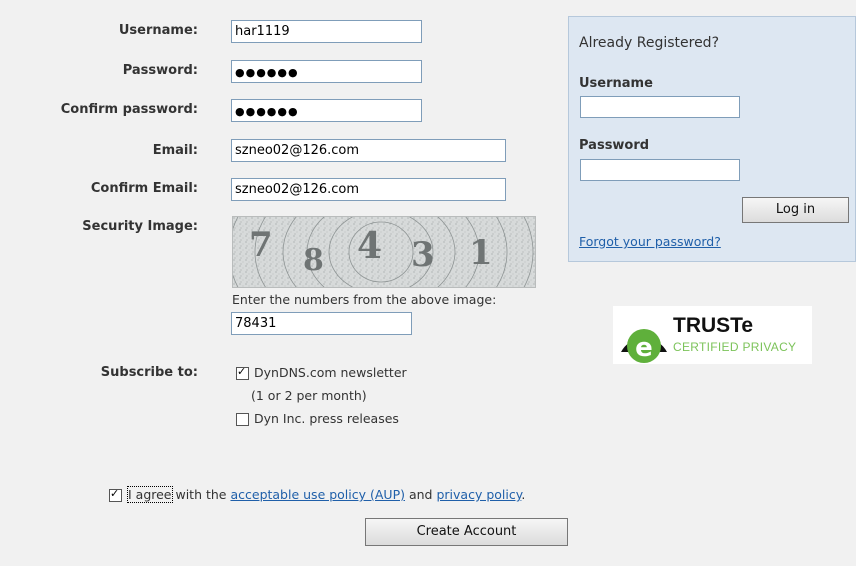 The width and height of the screenshot is (856, 566). I want to click on captcha-digit: 4, so click(370, 246).